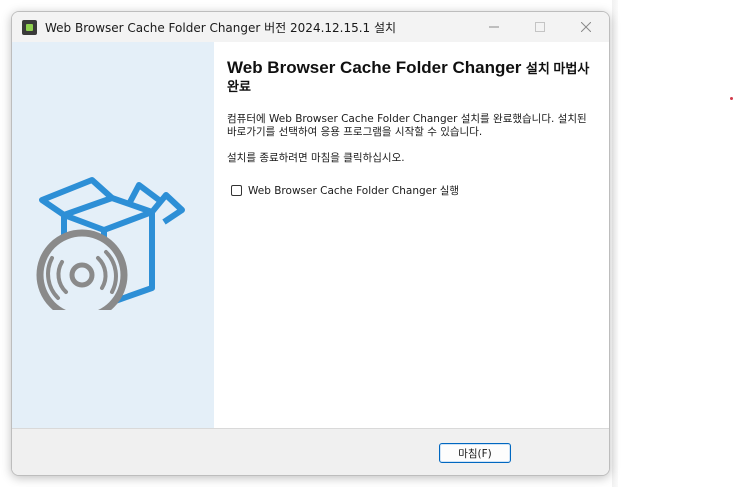  Describe the element at coordinates (310, 451) in the screenshot. I see `wizard-footer: 마침(F)` at that location.